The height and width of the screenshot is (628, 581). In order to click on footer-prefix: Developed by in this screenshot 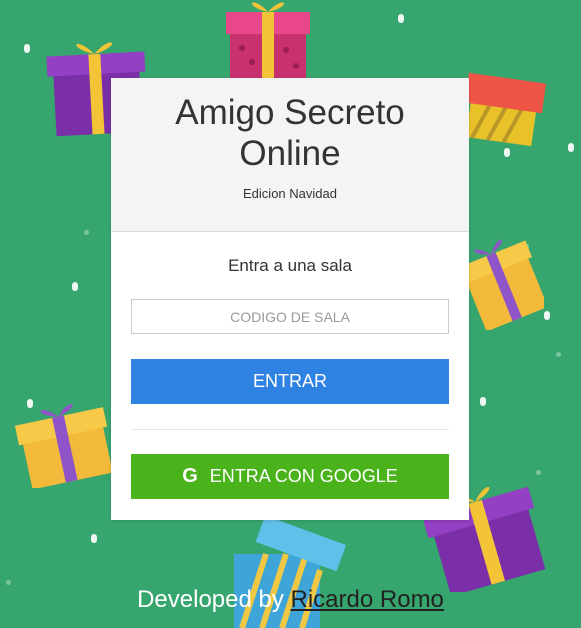, I will do `click(214, 599)`.